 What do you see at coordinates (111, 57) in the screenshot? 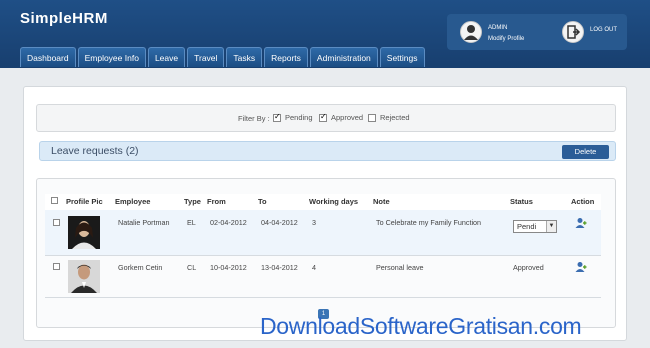
I see `tab-employee-info: Employee Info` at bounding box center [111, 57].